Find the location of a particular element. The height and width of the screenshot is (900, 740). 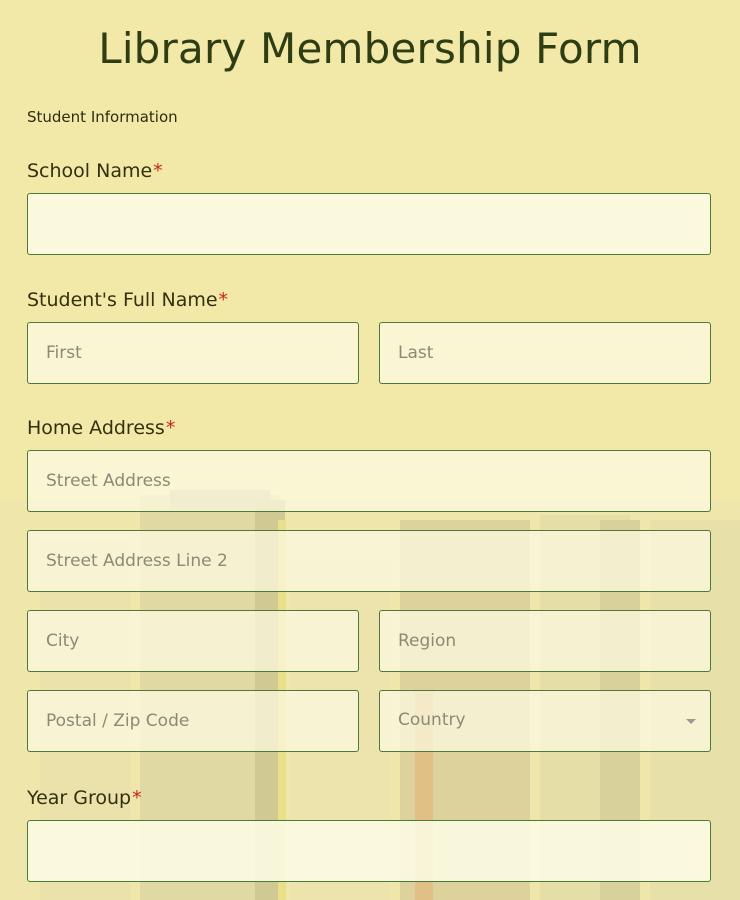

street-address-line2-input is located at coordinates (369, 561).